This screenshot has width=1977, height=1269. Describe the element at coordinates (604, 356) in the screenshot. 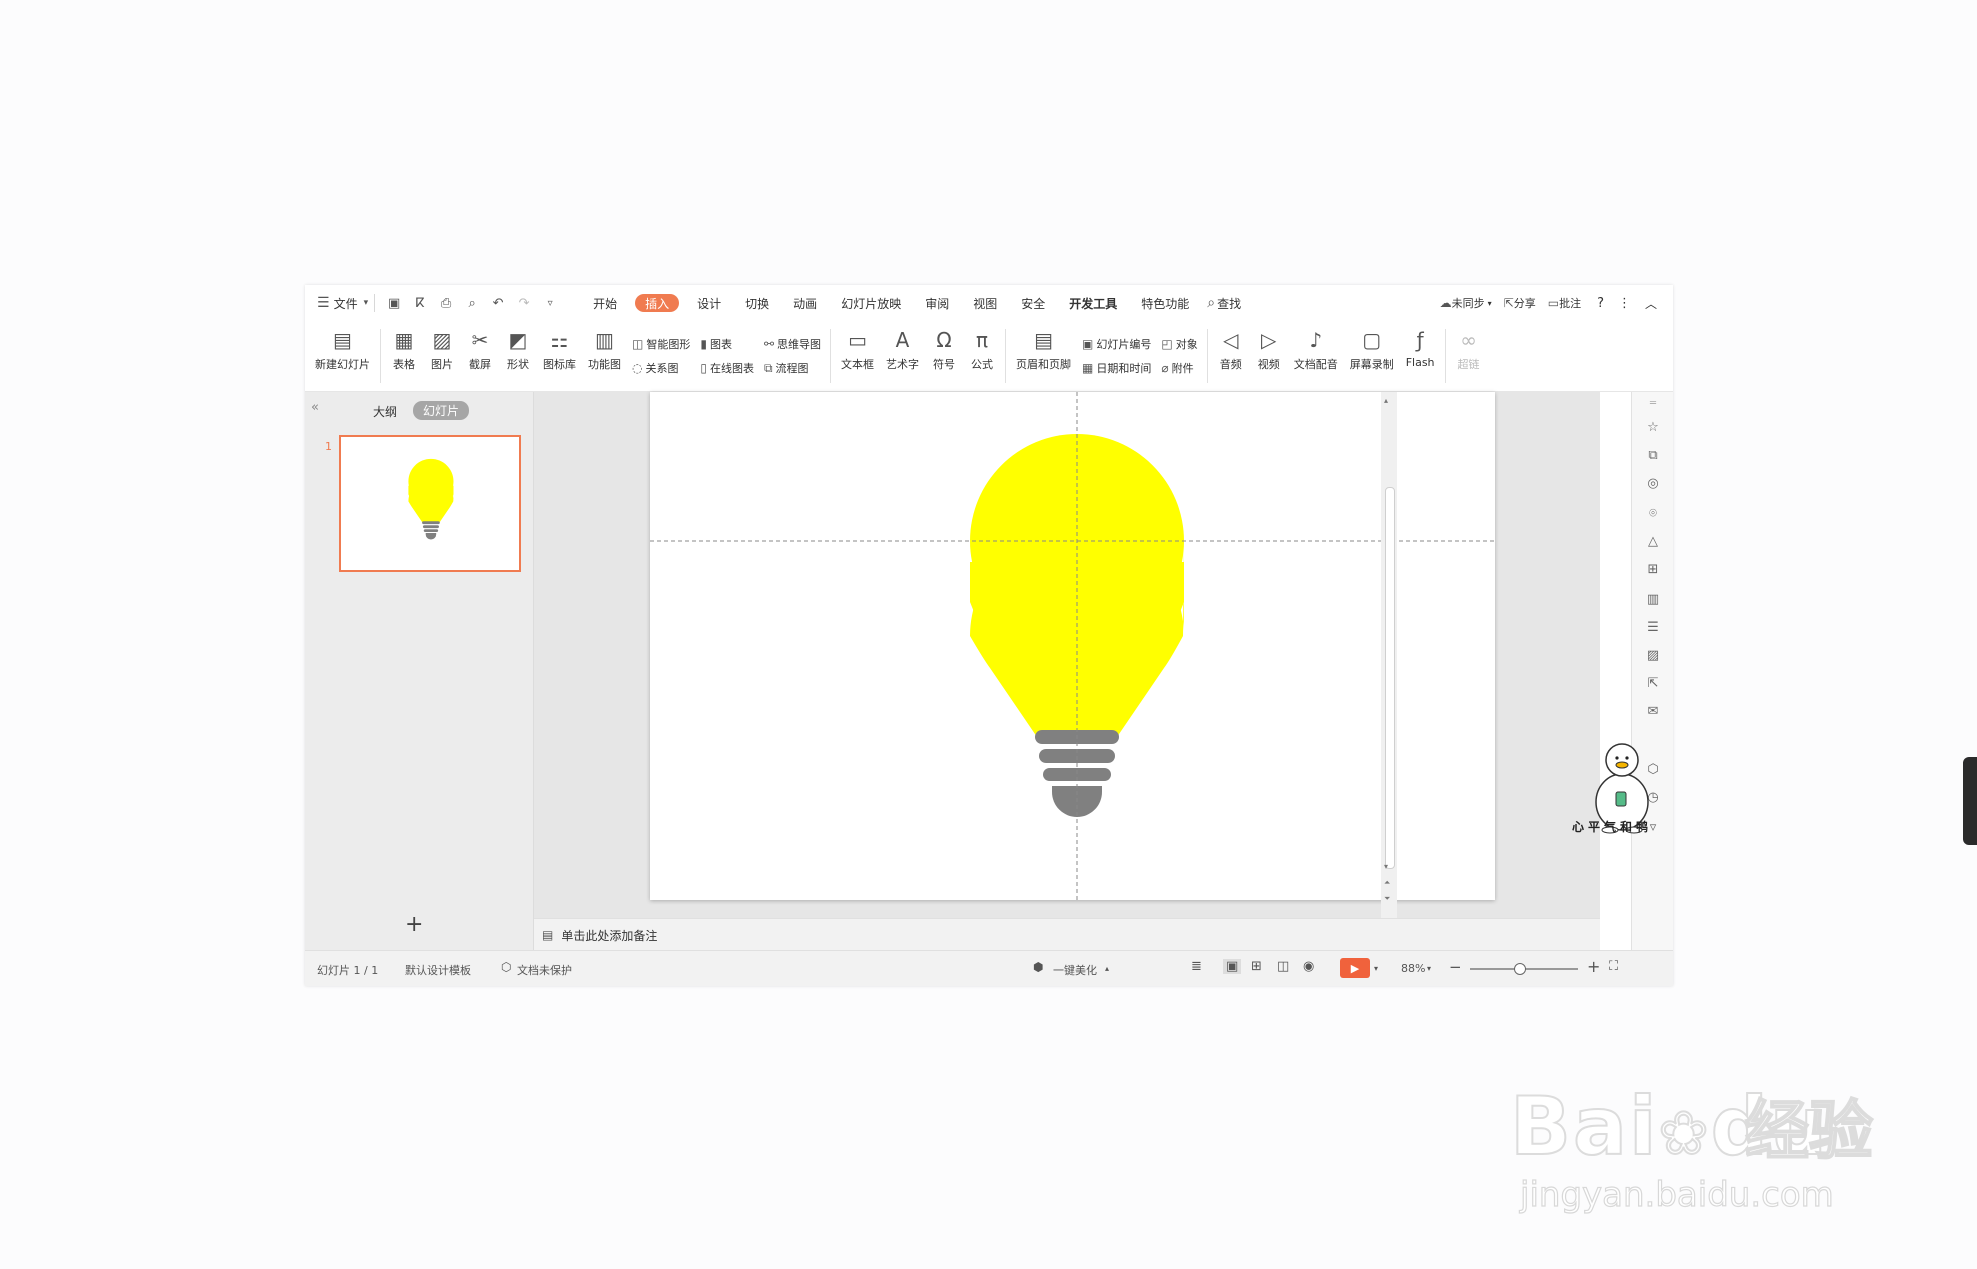

I see `function-chart-button: ▥ 功能图` at that location.